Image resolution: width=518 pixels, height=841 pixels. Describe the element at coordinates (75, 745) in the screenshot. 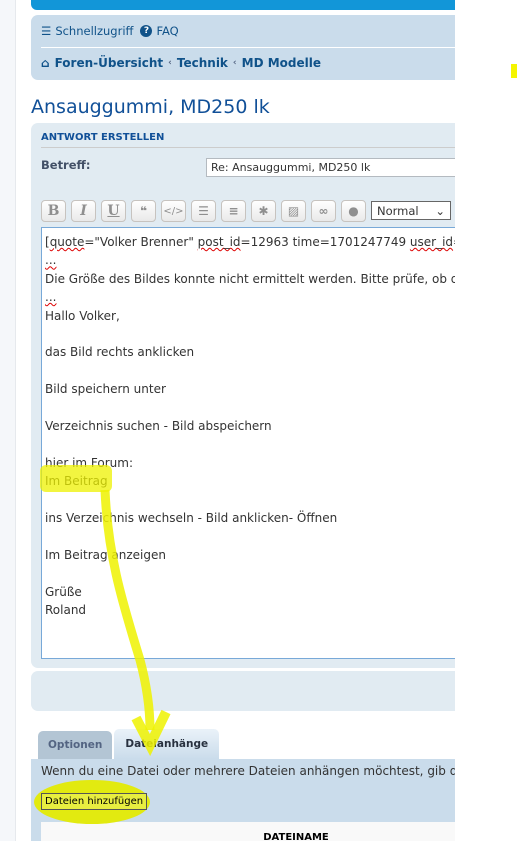

I see `tab-options: Optionen` at that location.